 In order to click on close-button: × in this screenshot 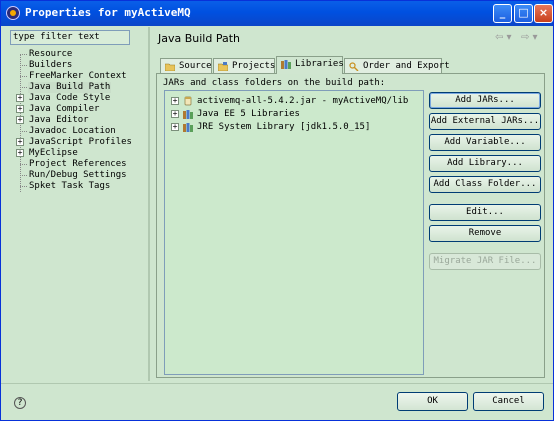, I will do `click(543, 13)`.